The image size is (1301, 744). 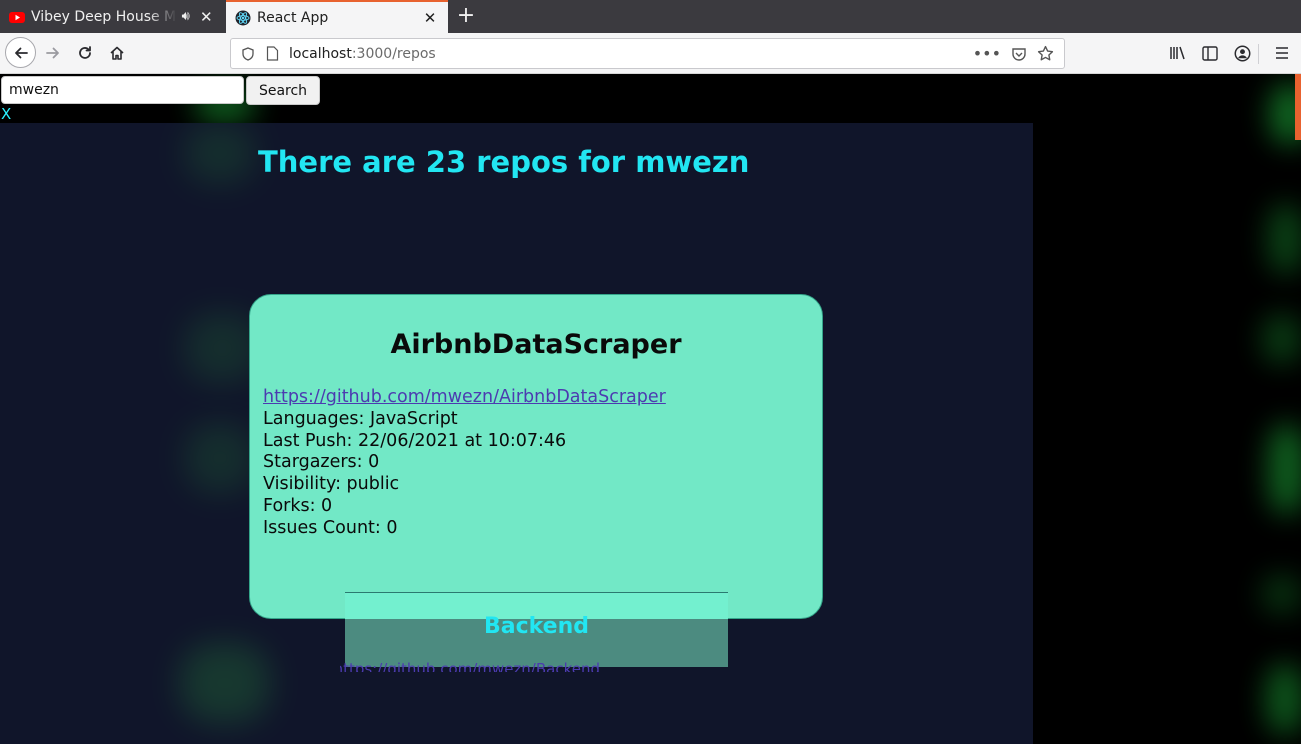 What do you see at coordinates (466, 16) in the screenshot?
I see `new-tab-plus-icon: +` at bounding box center [466, 16].